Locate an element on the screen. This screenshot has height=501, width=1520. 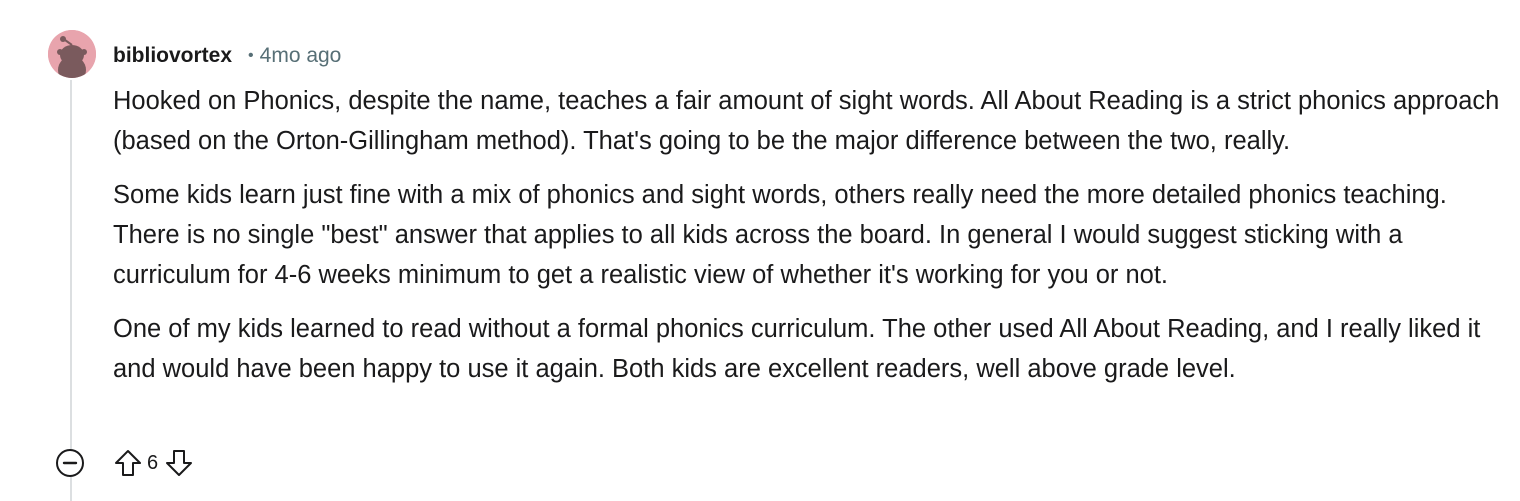
vote-score: 6 is located at coordinates (153, 462).